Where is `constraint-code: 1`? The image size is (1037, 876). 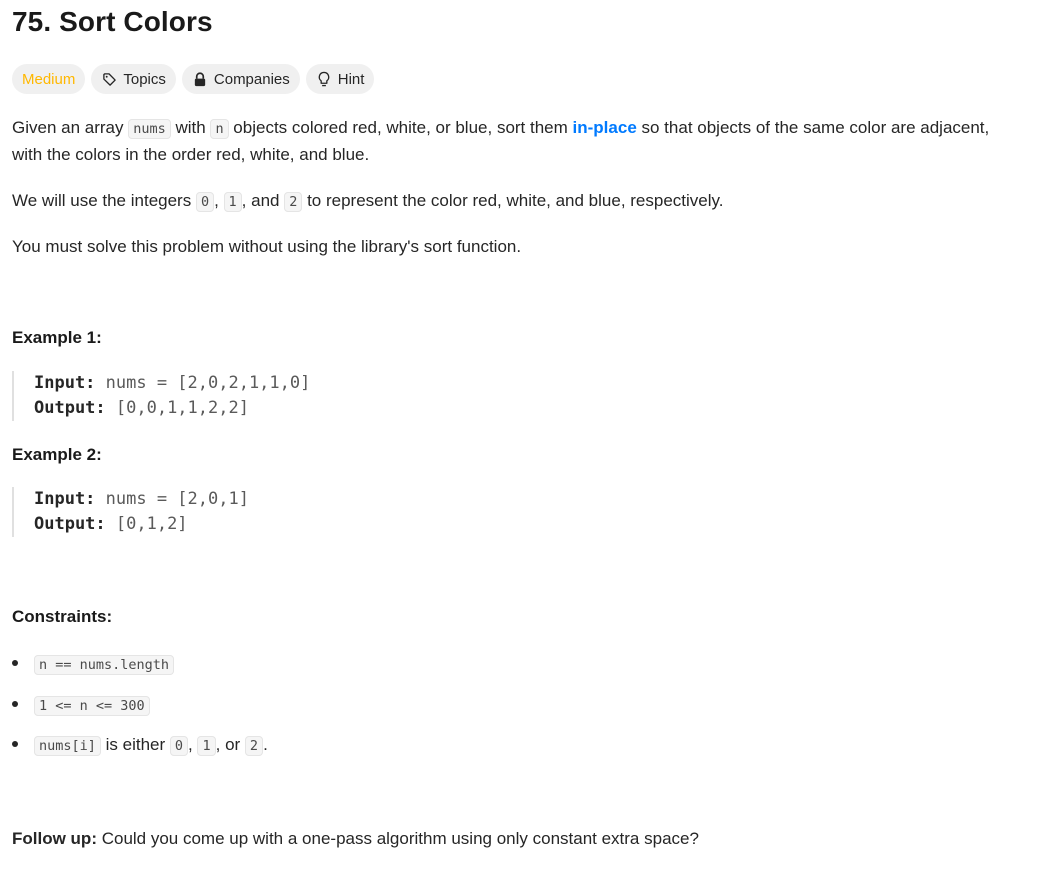
constraint-code: 1 is located at coordinates (206, 746).